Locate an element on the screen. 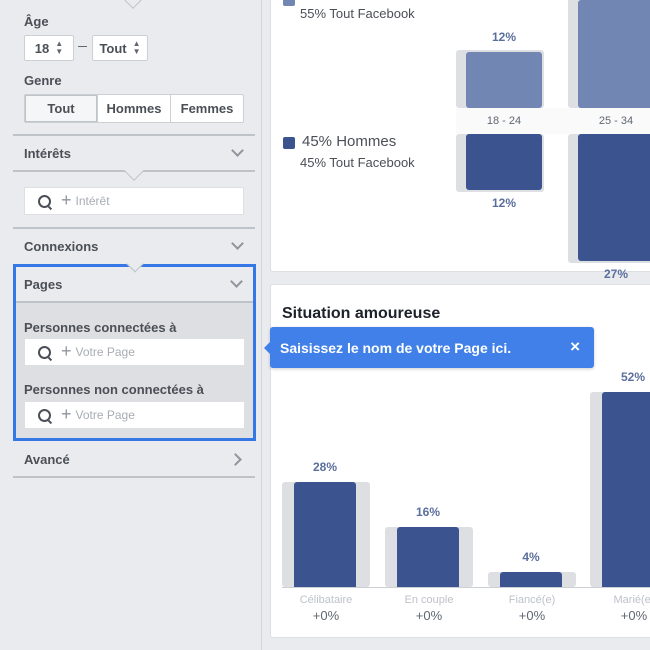 Image resolution: width=650 pixels, height=650 pixels. gender-option-men: Hommes is located at coordinates (133, 108).